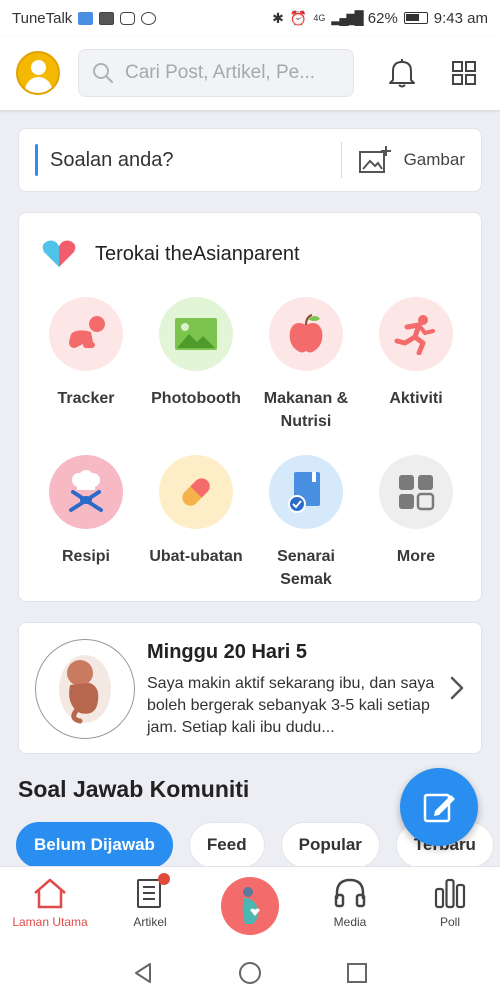 Image resolution: width=500 pixels, height=1000 pixels. I want to click on heart-logo-icon, so click(59, 253).